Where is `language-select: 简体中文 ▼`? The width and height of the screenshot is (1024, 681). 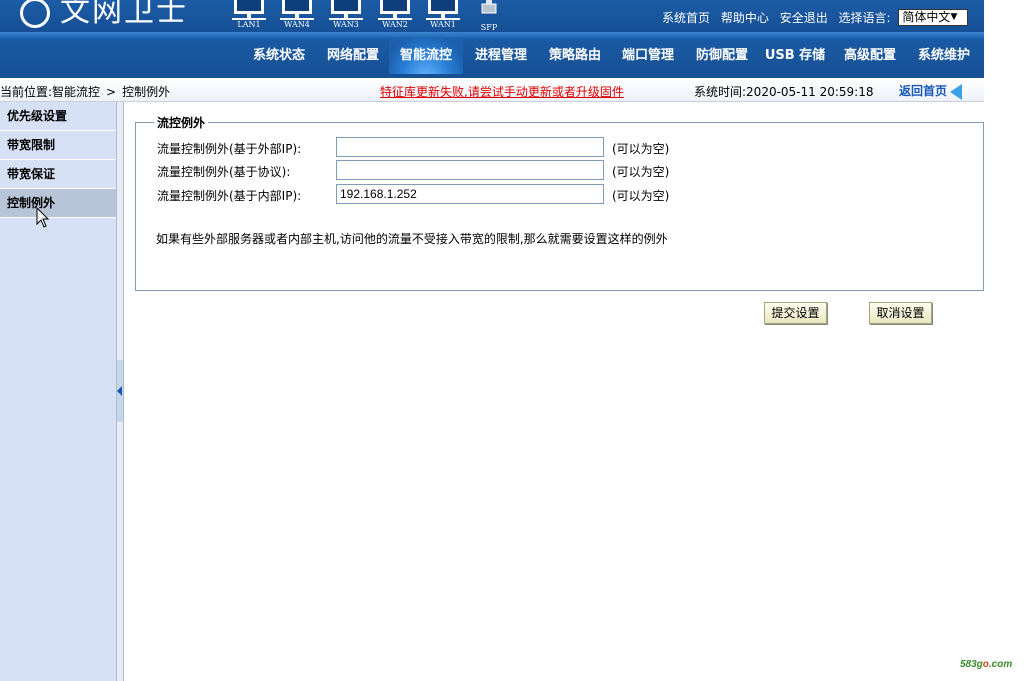 language-select: 简体中文 ▼ is located at coordinates (933, 17).